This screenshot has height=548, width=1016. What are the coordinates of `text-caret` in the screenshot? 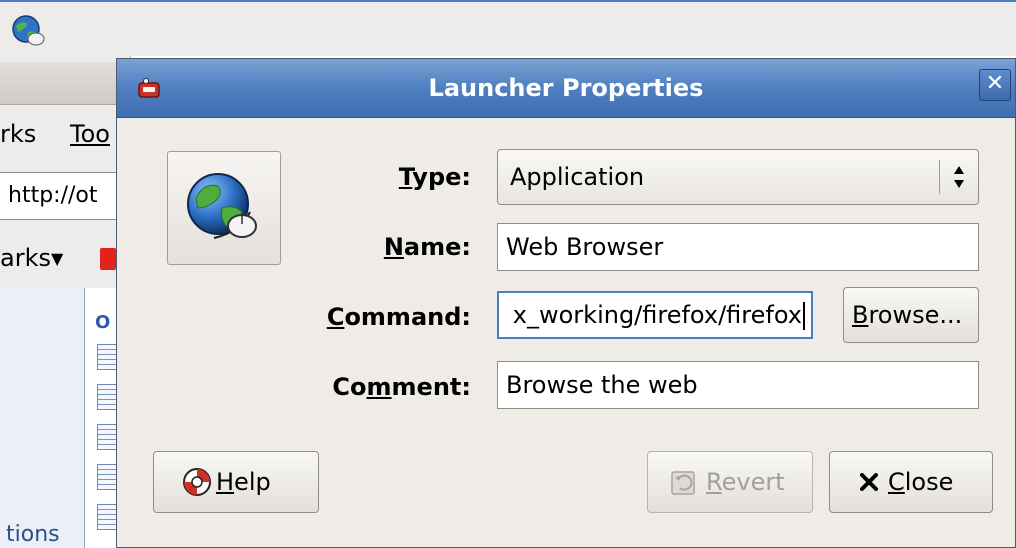 It's located at (804, 316).